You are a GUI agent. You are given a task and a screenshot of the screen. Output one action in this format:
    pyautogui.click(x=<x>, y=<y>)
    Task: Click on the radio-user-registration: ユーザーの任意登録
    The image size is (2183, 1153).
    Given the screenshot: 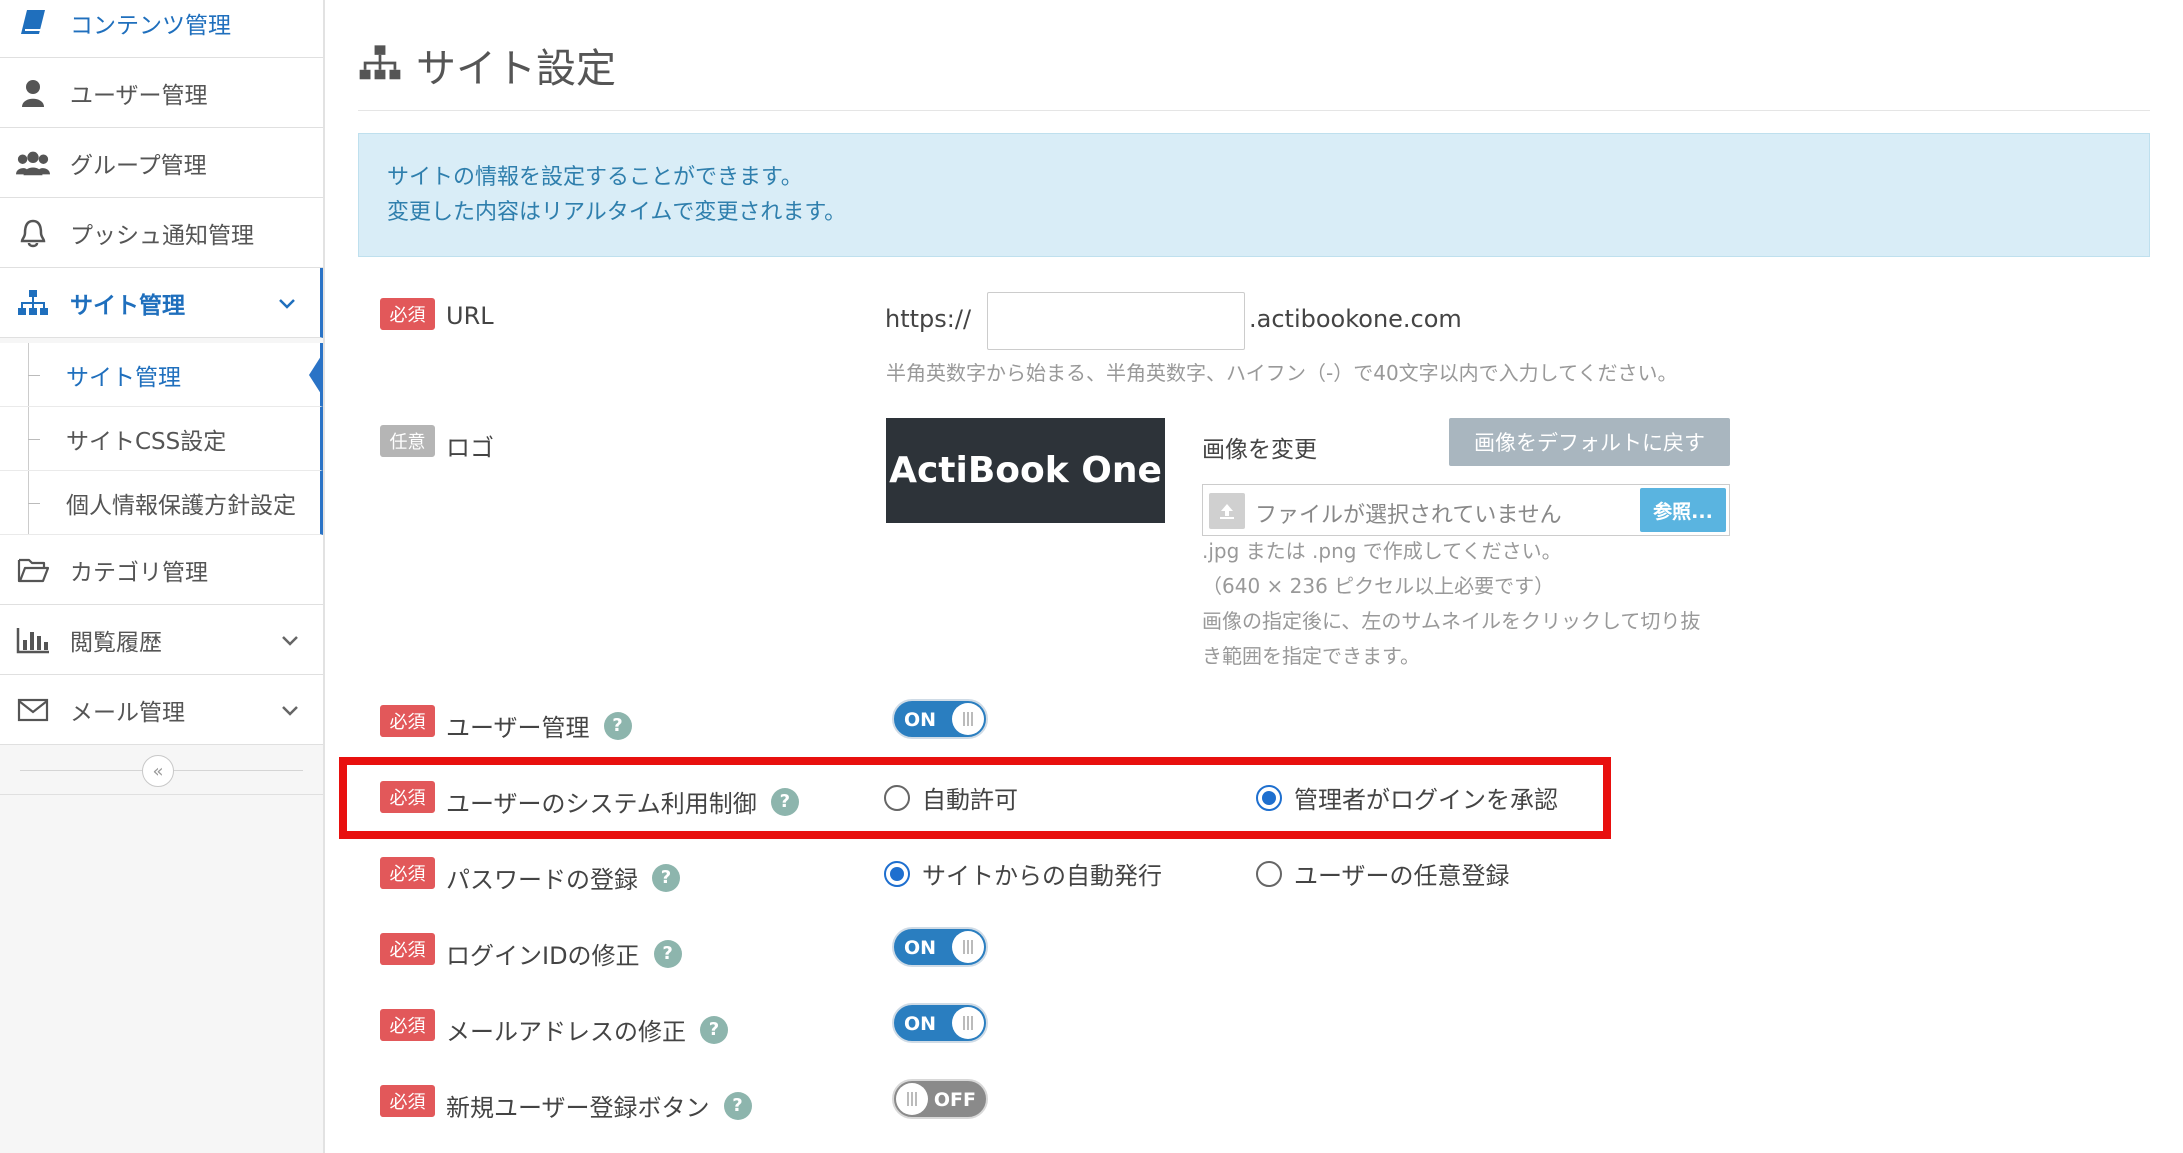 What is the action you would take?
    pyautogui.click(x=1383, y=873)
    